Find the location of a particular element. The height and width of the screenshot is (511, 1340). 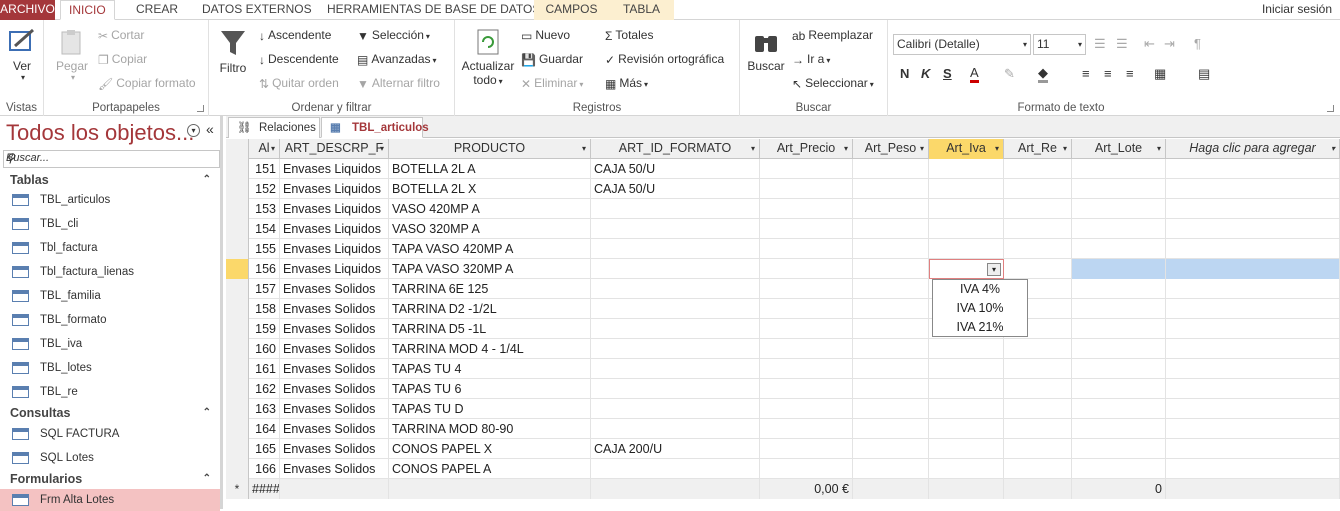

sort-dropdown-icon: ▾ is located at coordinates (1065, 148).